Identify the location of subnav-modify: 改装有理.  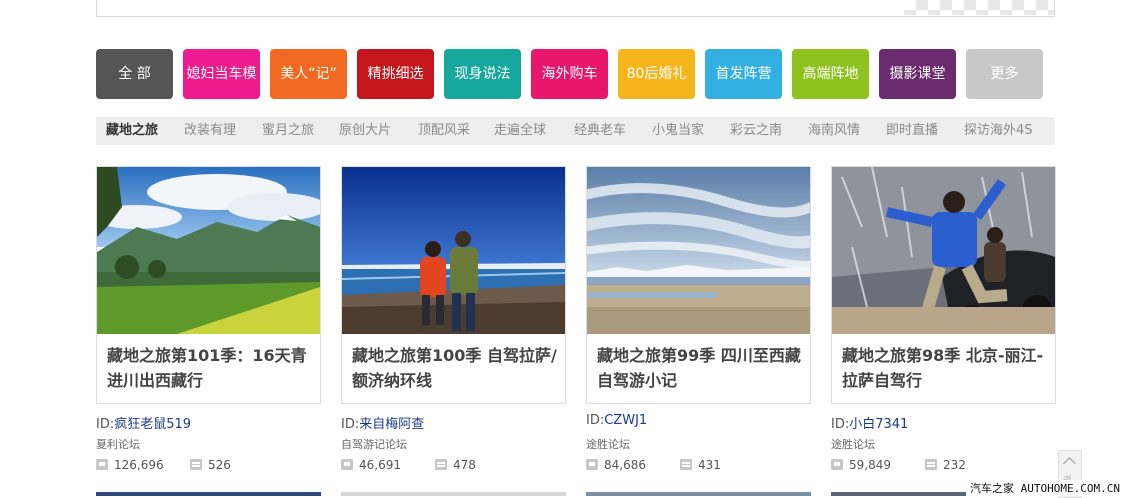
(210, 131).